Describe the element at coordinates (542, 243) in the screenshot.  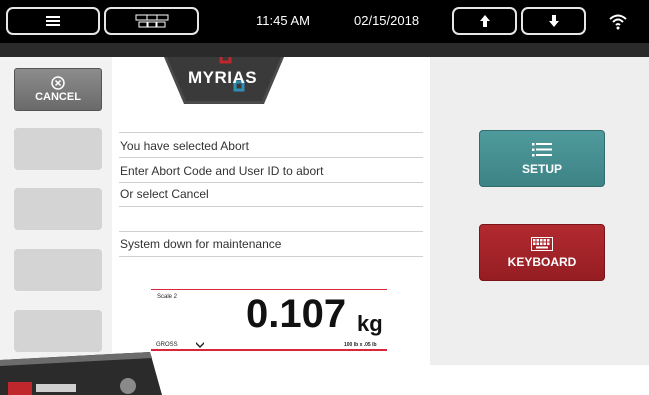
I see `keyboard-icon` at that location.